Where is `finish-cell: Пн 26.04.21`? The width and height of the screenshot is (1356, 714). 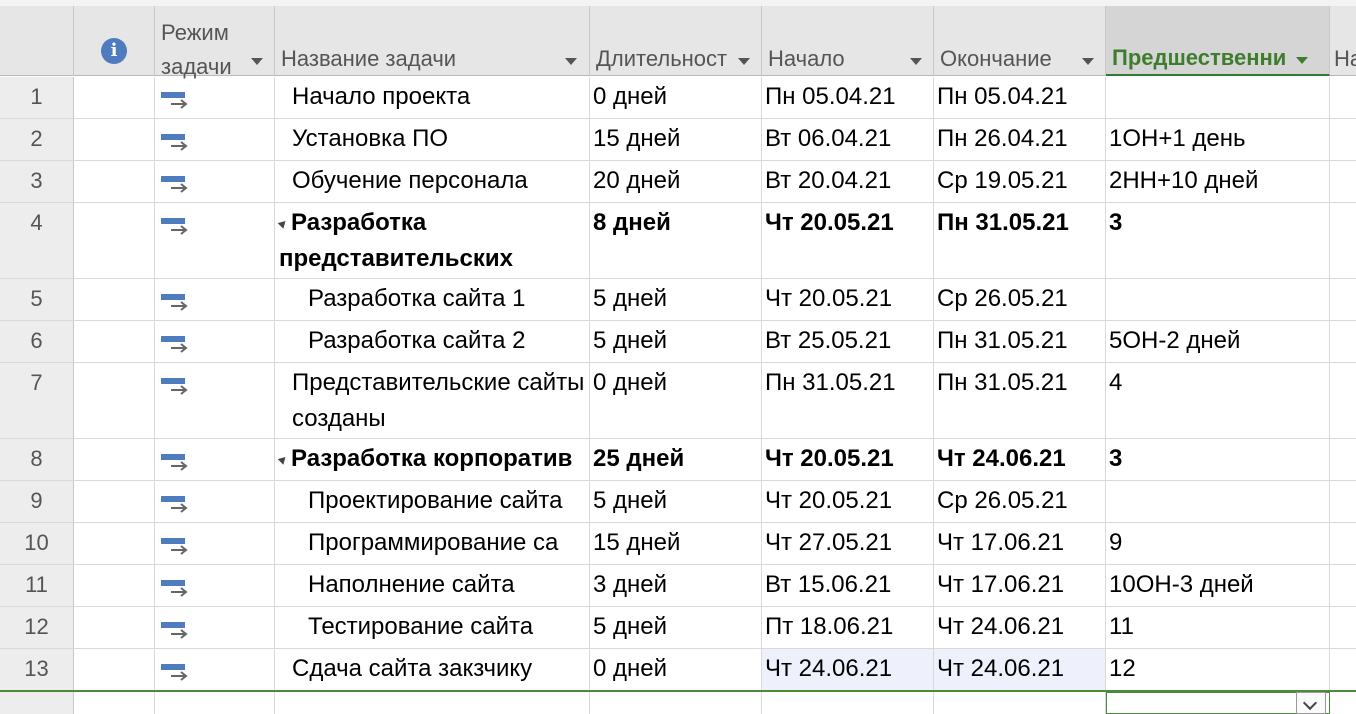
finish-cell: Пн 26.04.21 is located at coordinates (1020, 139).